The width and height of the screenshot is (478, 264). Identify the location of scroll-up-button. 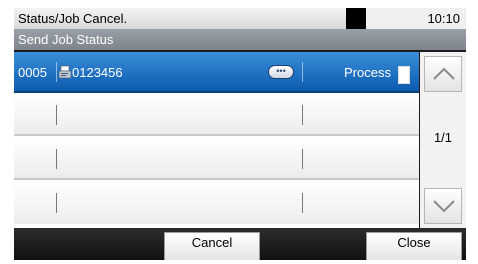
(443, 74).